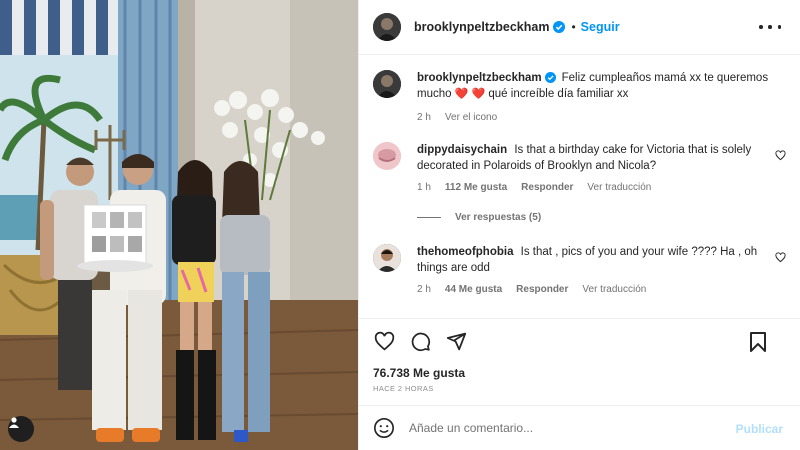 The image size is (800, 450). Describe the element at coordinates (14, 422) in the screenshot. I see `user-icon` at that location.